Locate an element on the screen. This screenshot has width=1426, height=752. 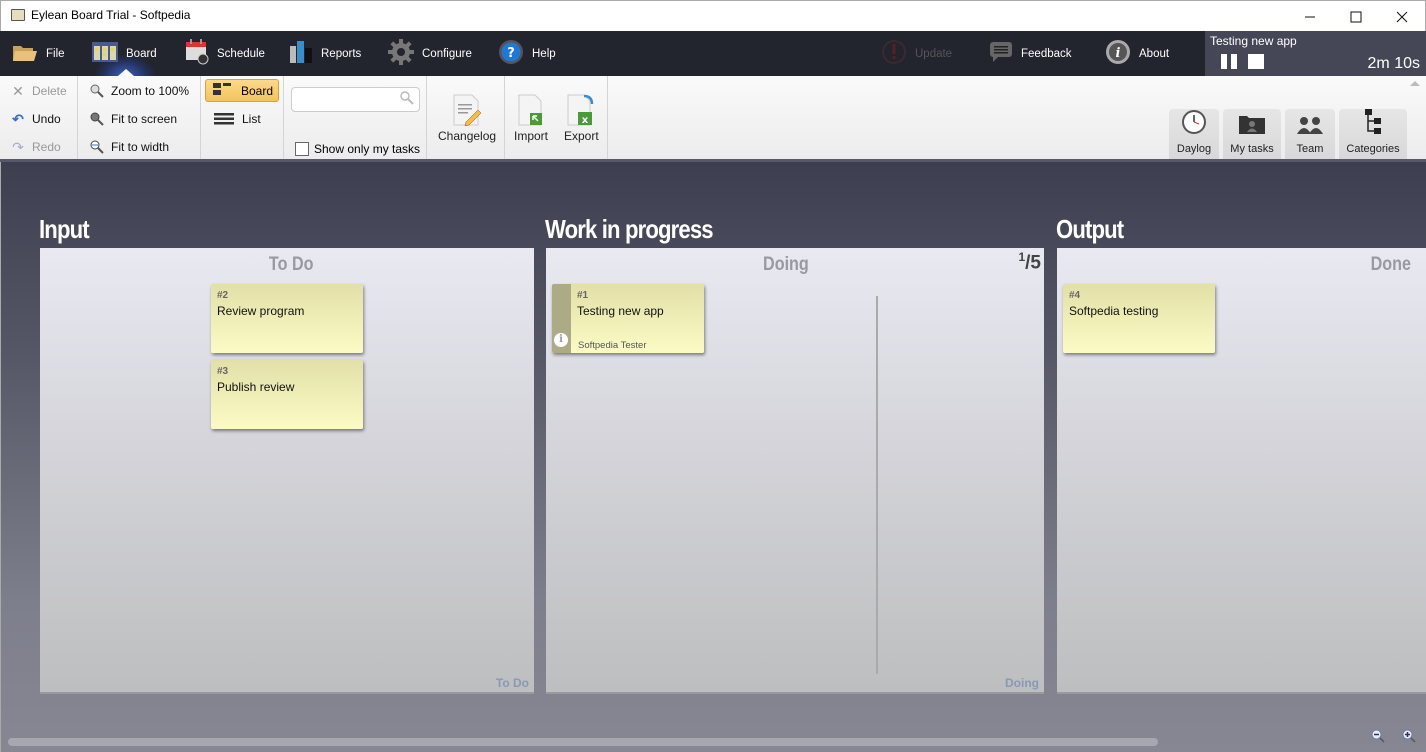
menu-help: ? Help is located at coordinates (527, 53).